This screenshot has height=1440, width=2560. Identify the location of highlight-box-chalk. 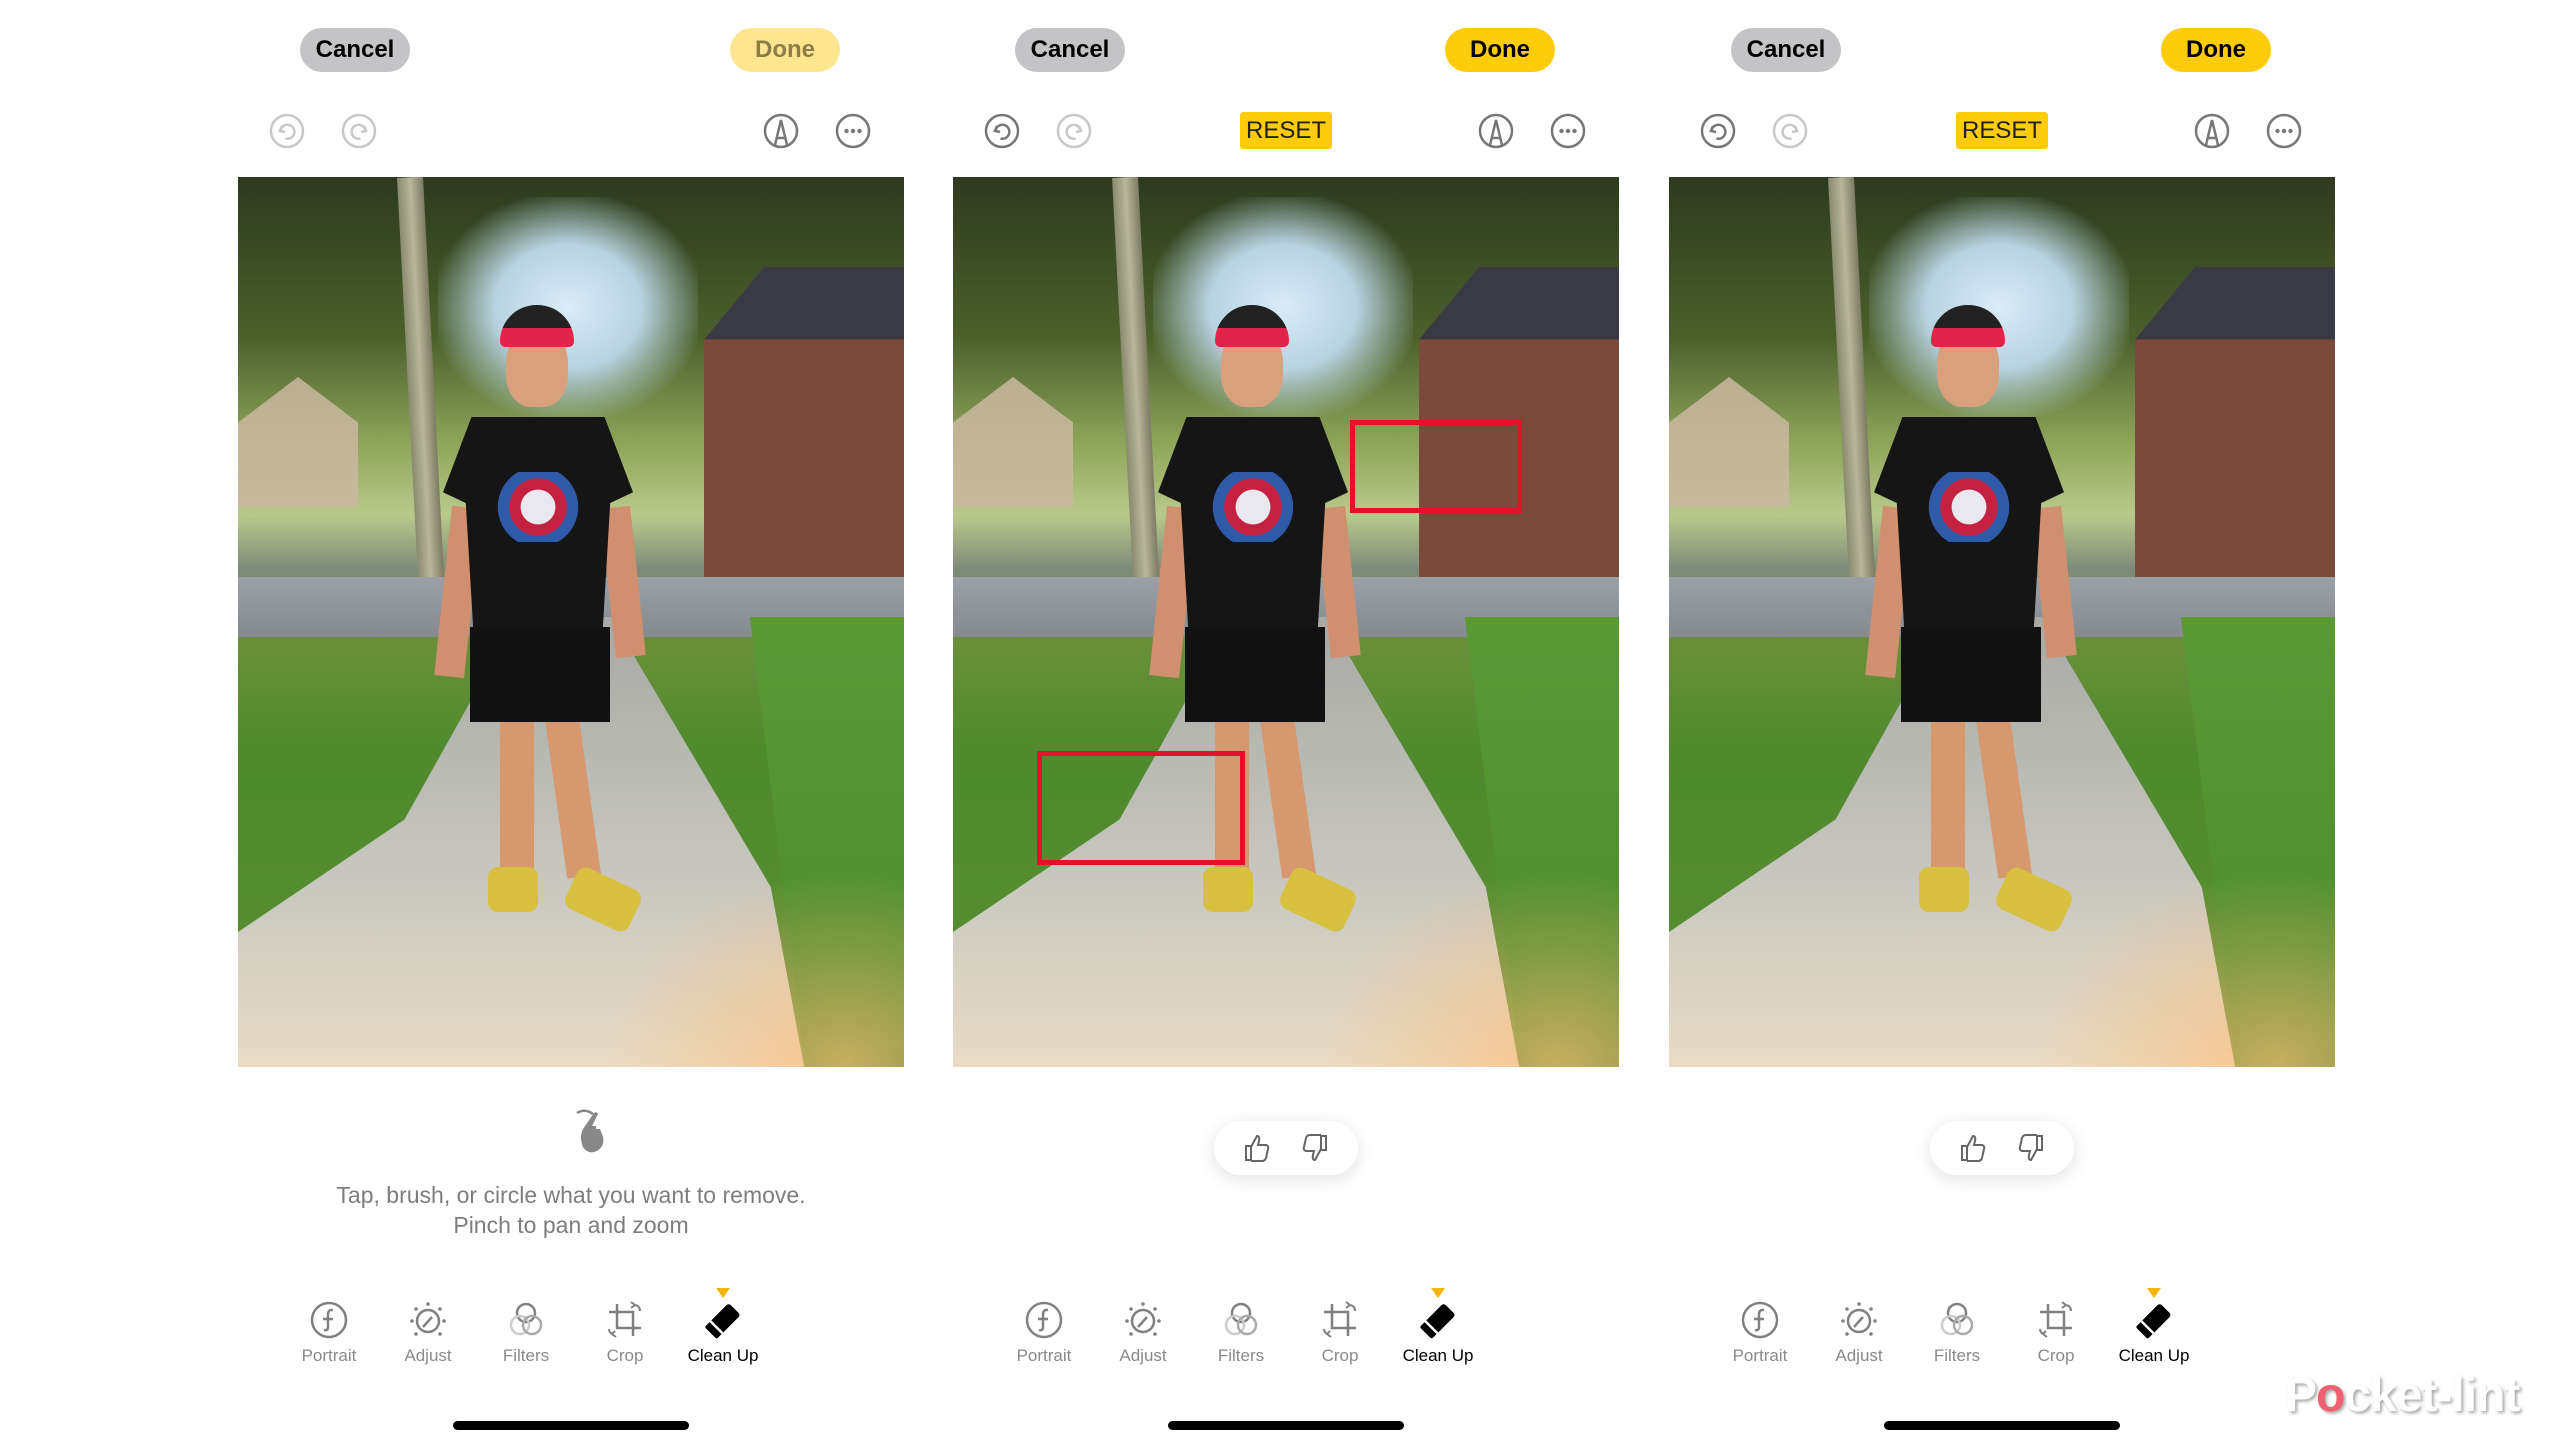
(1141, 808).